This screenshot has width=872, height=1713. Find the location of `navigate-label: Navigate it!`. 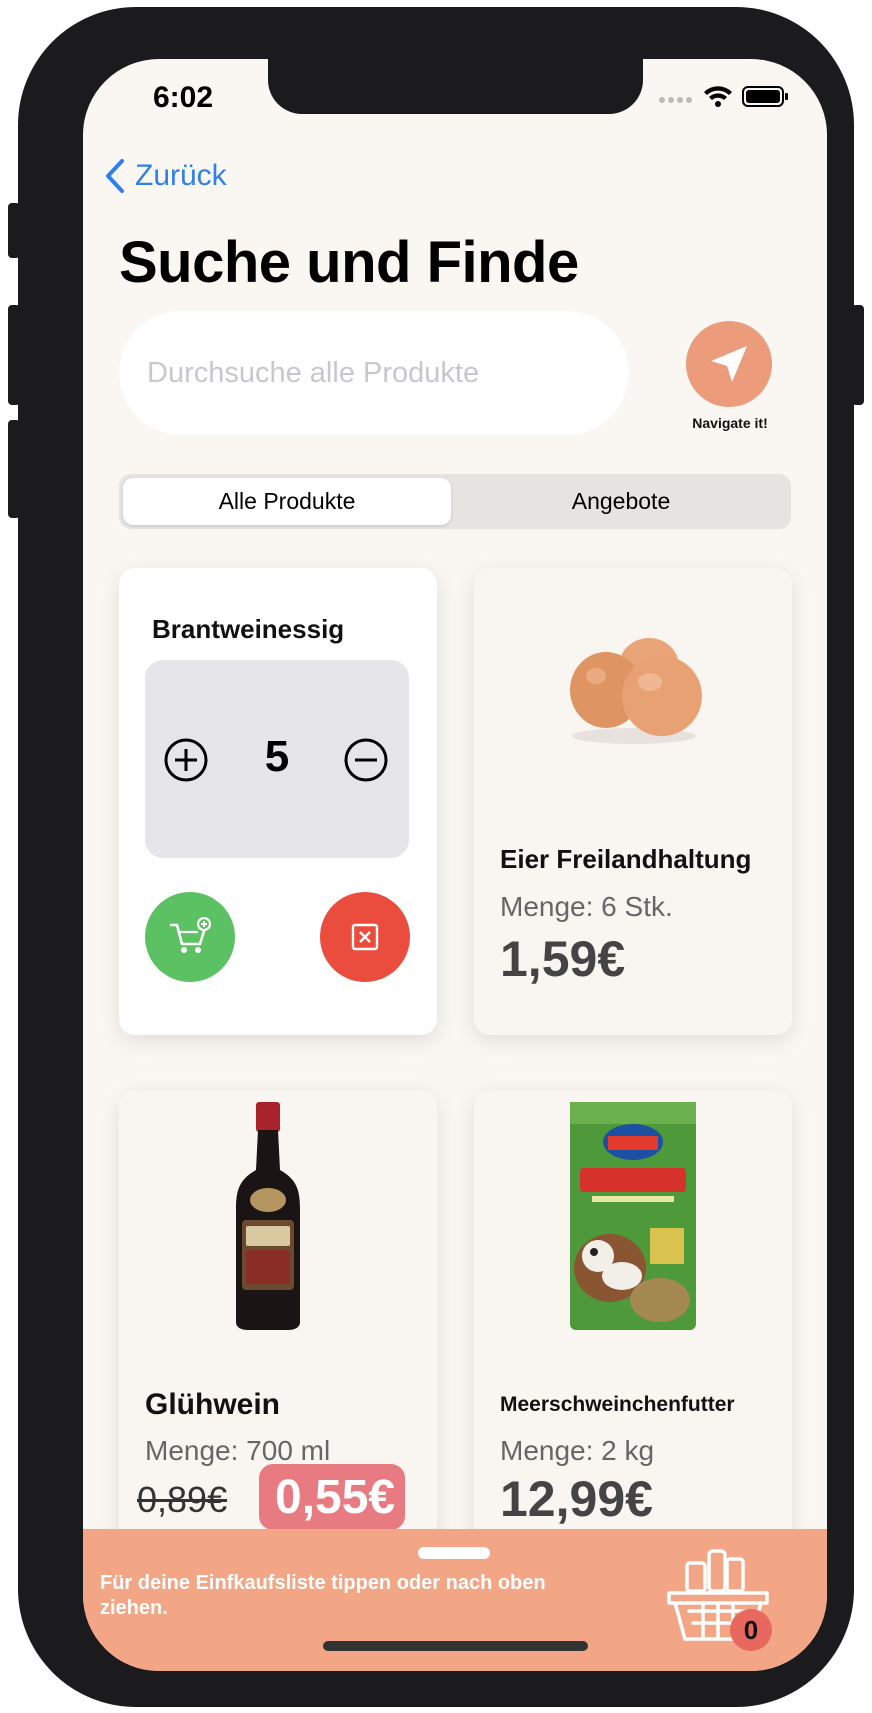

navigate-label: Navigate it! is located at coordinates (730, 423).